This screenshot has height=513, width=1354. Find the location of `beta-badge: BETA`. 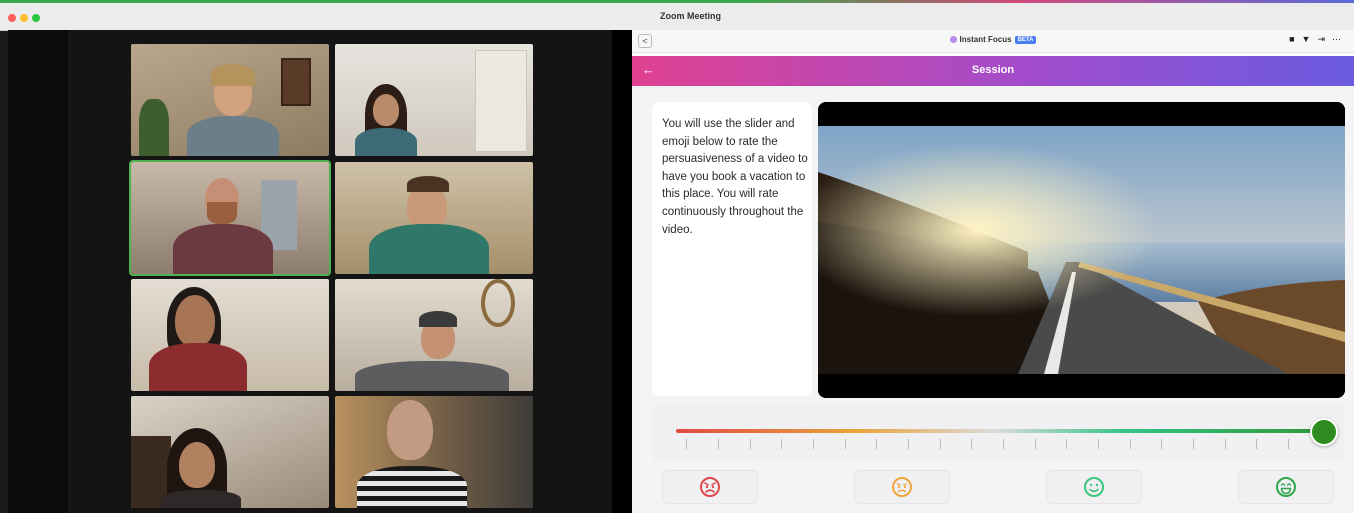

beta-badge: BETA is located at coordinates (1025, 39).